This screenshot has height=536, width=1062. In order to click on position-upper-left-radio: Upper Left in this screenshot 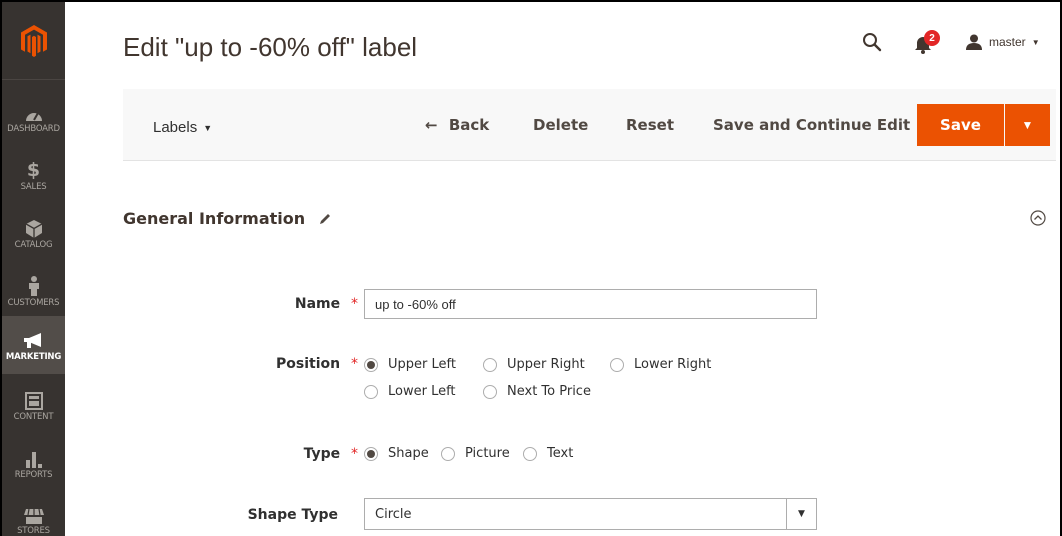, I will do `click(410, 364)`.